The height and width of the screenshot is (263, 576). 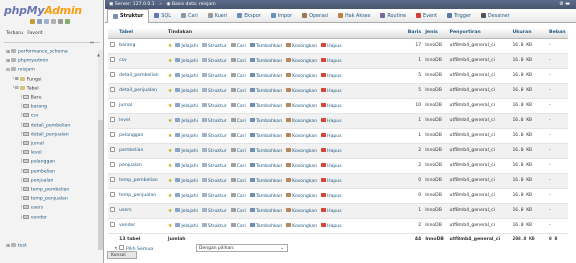 I want to click on col-header-rows: Baris, so click(x=414, y=33).